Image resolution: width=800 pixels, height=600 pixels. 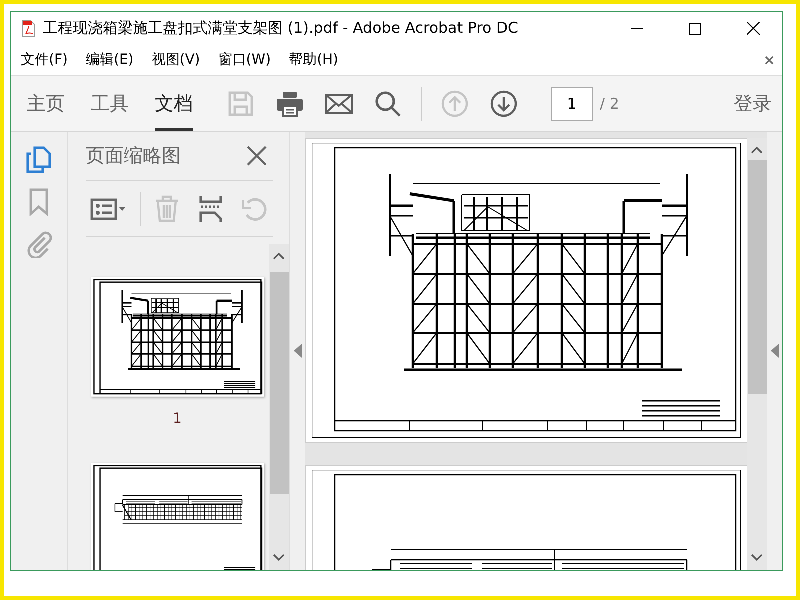 What do you see at coordinates (44, 60) in the screenshot?
I see `menu-item: 文件(F)` at bounding box center [44, 60].